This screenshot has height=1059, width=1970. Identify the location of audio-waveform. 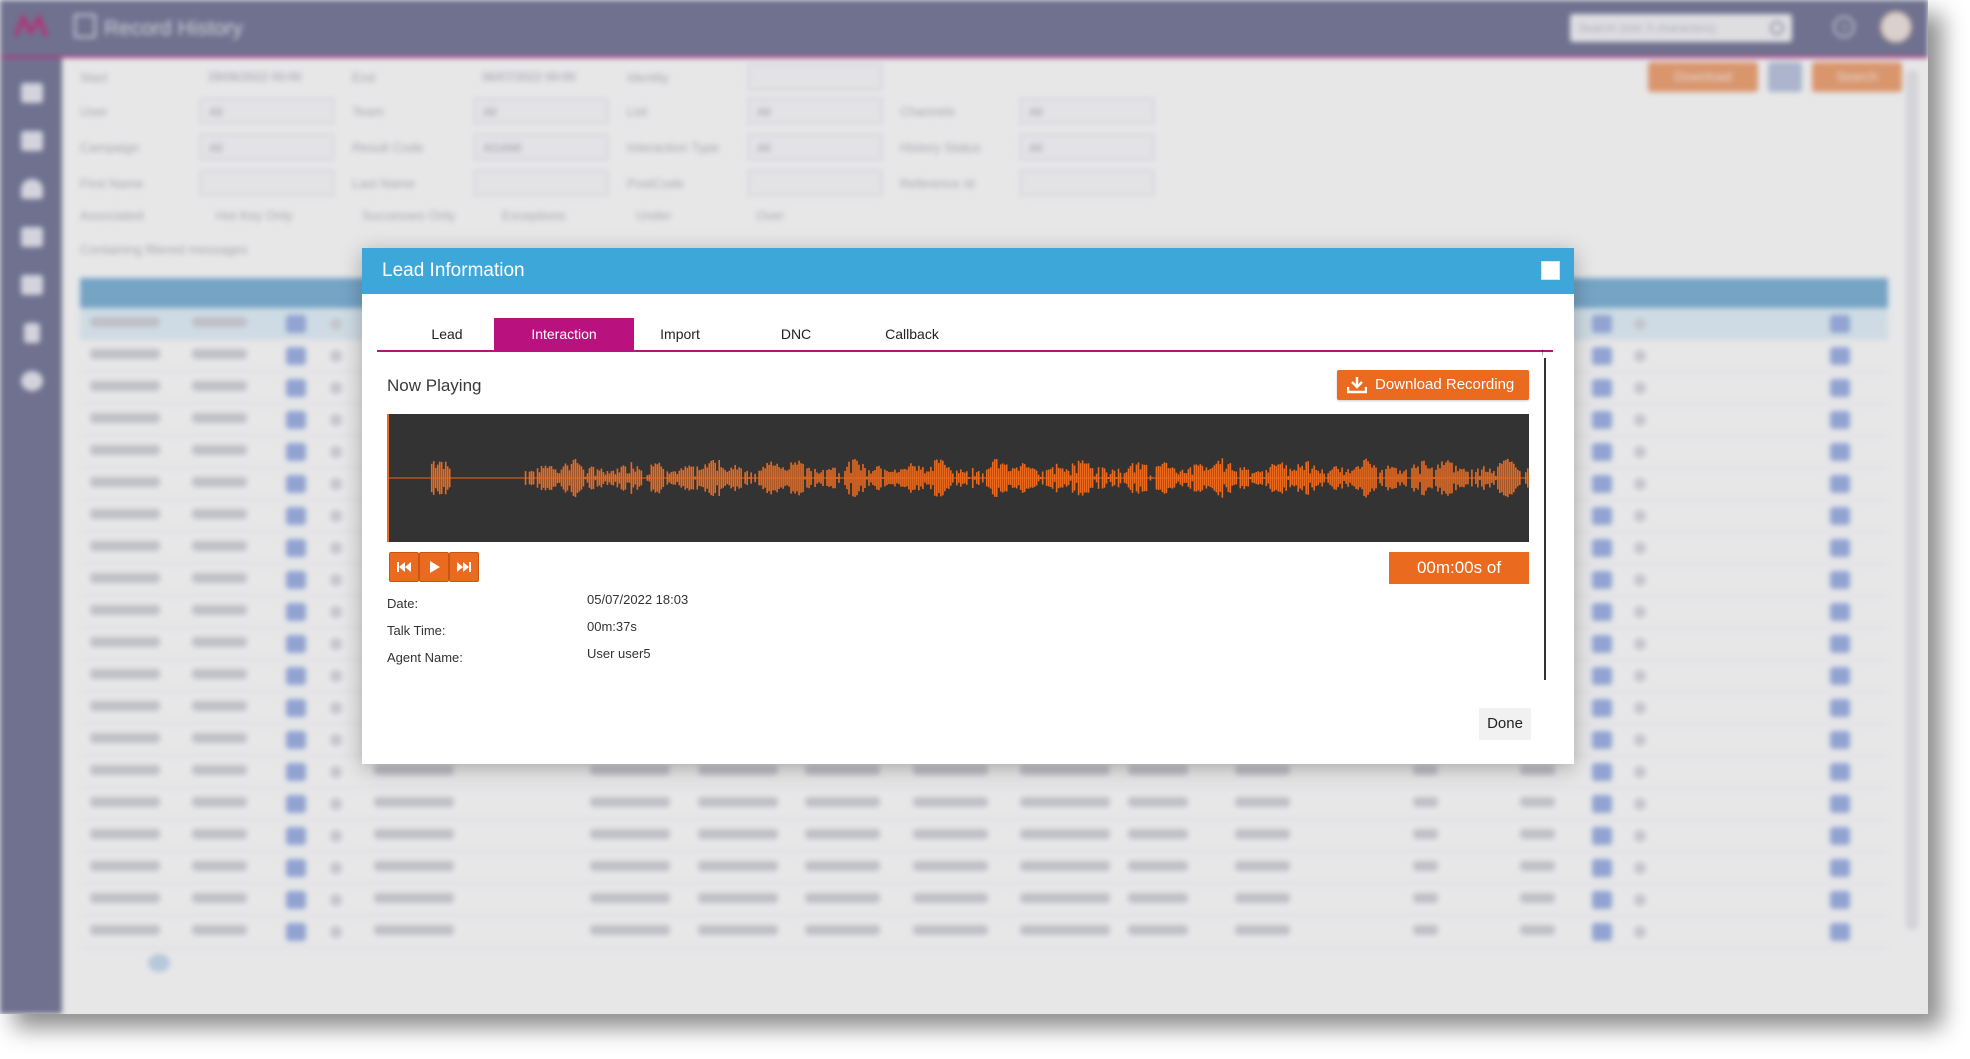
(958, 478).